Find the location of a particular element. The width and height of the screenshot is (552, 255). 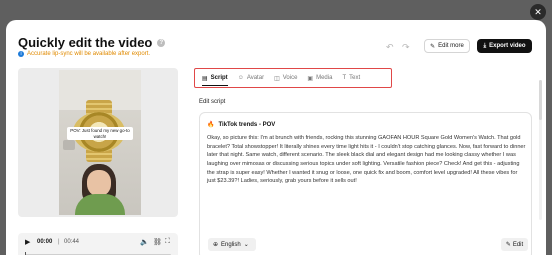

script-title: TikTok trends - POV is located at coordinates (247, 124).